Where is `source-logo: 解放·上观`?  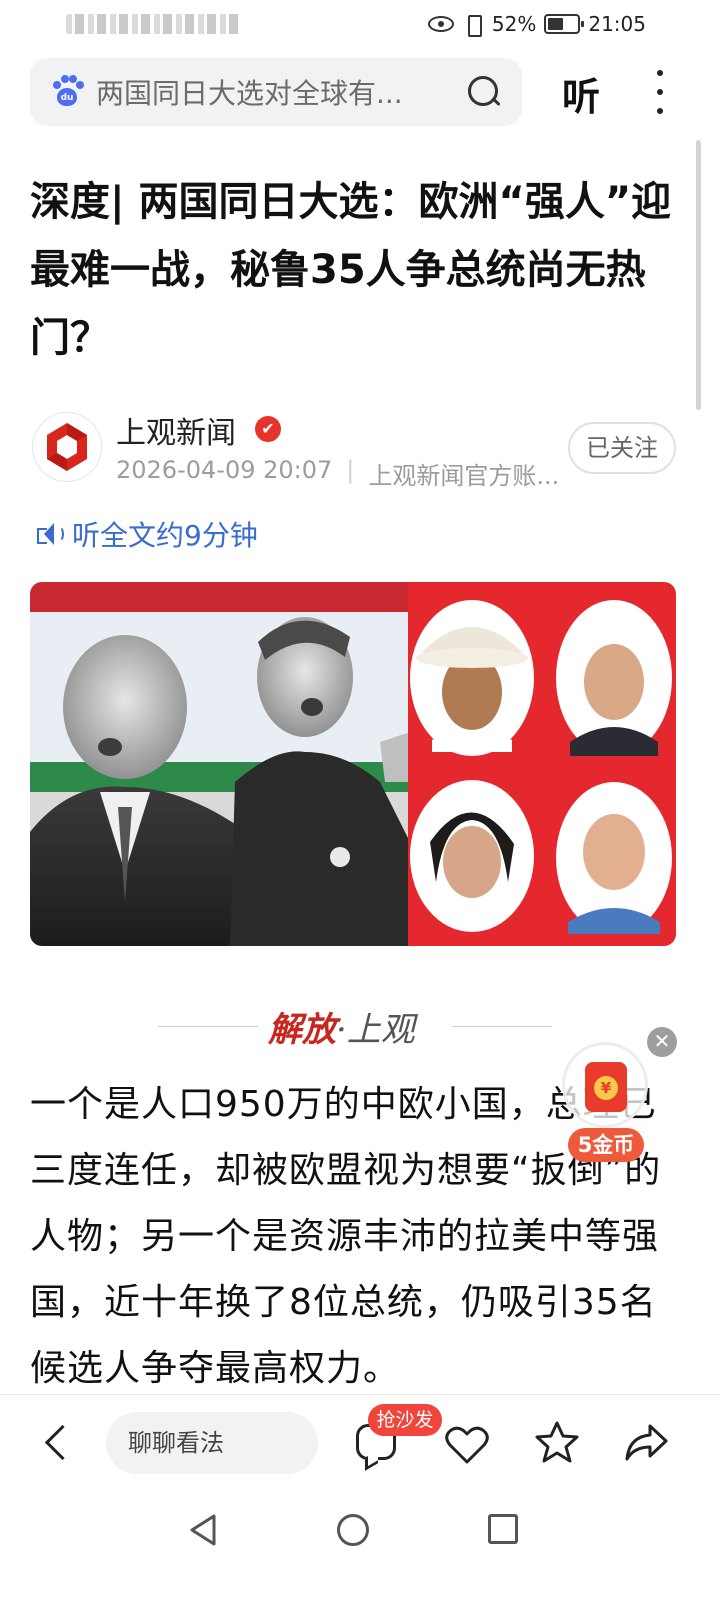
source-logo: 解放·上观 is located at coordinates (355, 1026).